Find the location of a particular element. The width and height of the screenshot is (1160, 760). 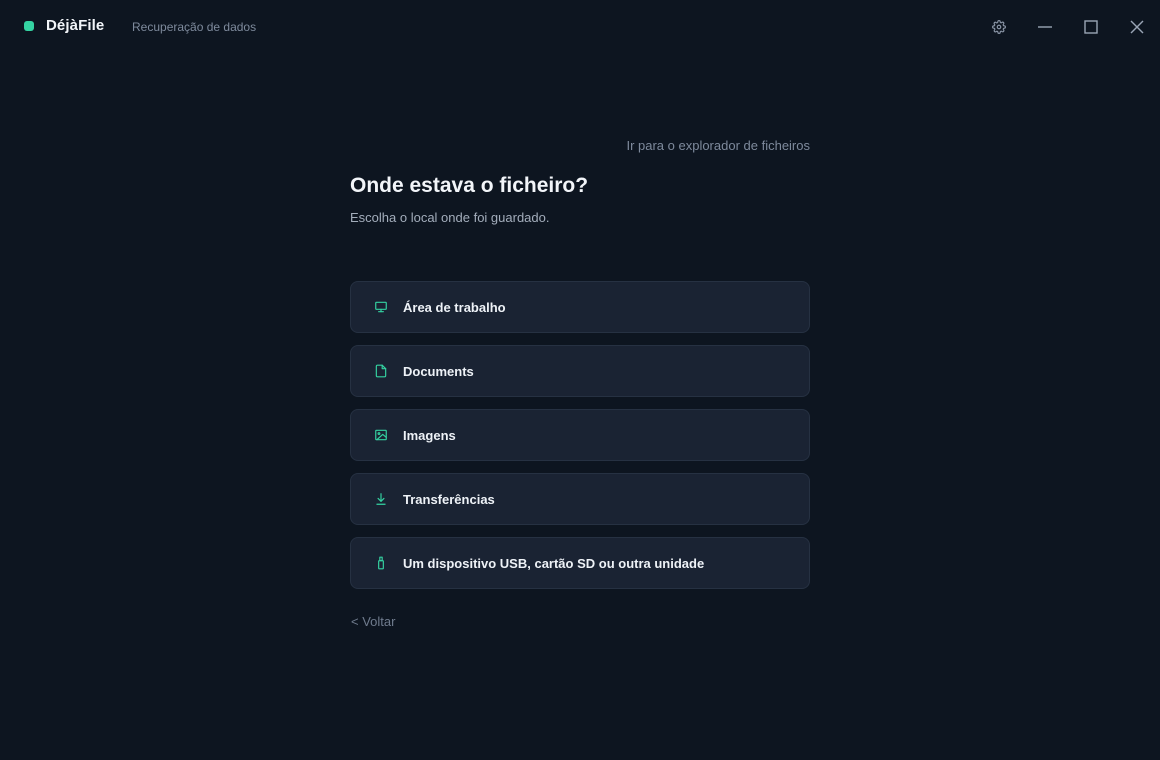

option-label: Documents is located at coordinates (438, 371).